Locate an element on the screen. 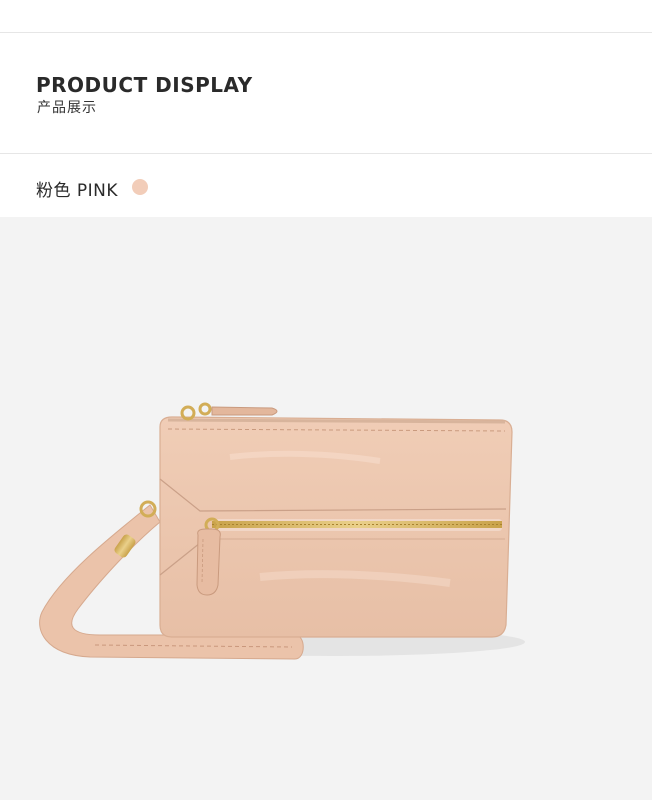 This screenshot has height=800, width=652. section-subtitle: 产品展示 is located at coordinates (67, 108).